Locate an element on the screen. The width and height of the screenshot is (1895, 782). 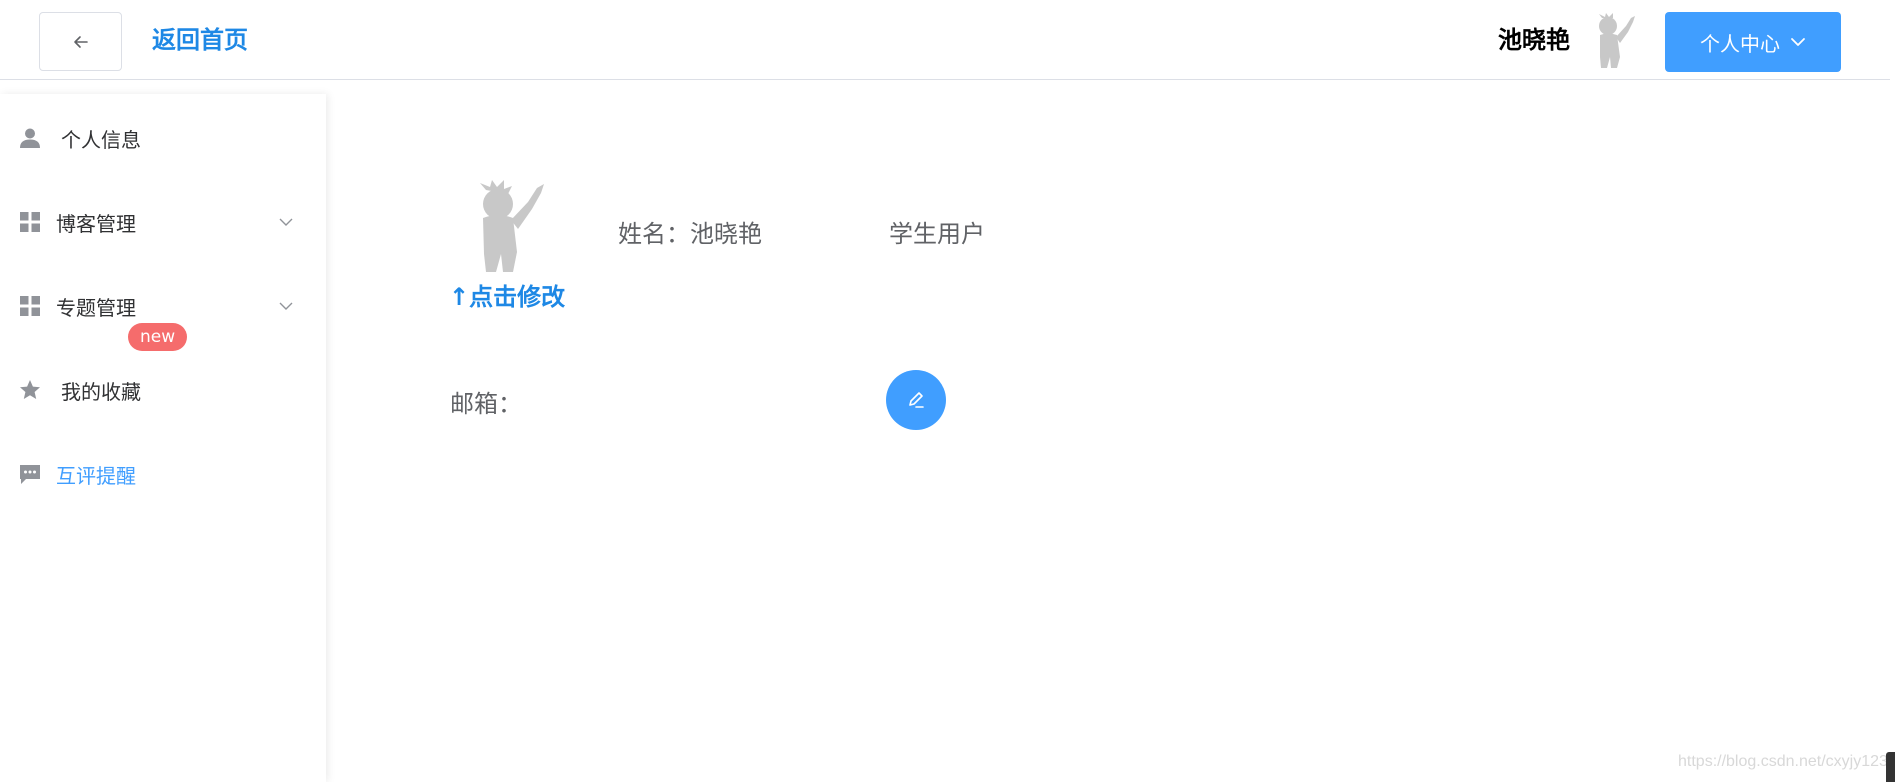
name-field: 姓名：池晓艳 is located at coordinates (690, 234).